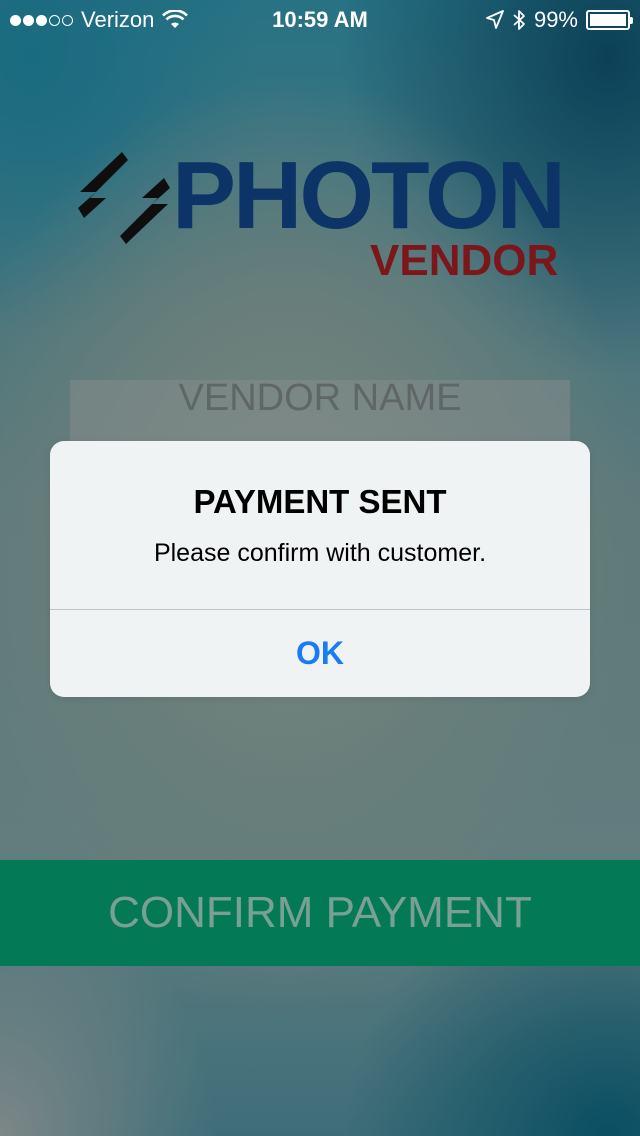 The image size is (640, 1136). I want to click on battery-percent: 99%, so click(555, 19).